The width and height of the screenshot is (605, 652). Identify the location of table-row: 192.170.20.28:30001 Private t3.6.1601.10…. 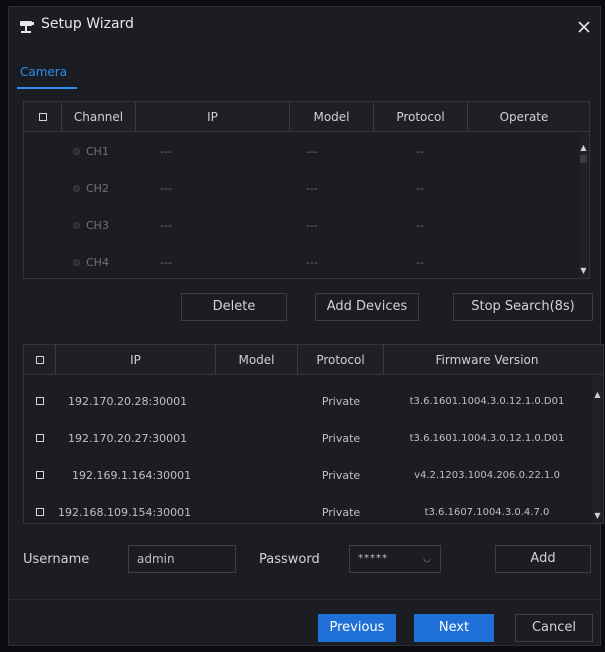
(313, 401).